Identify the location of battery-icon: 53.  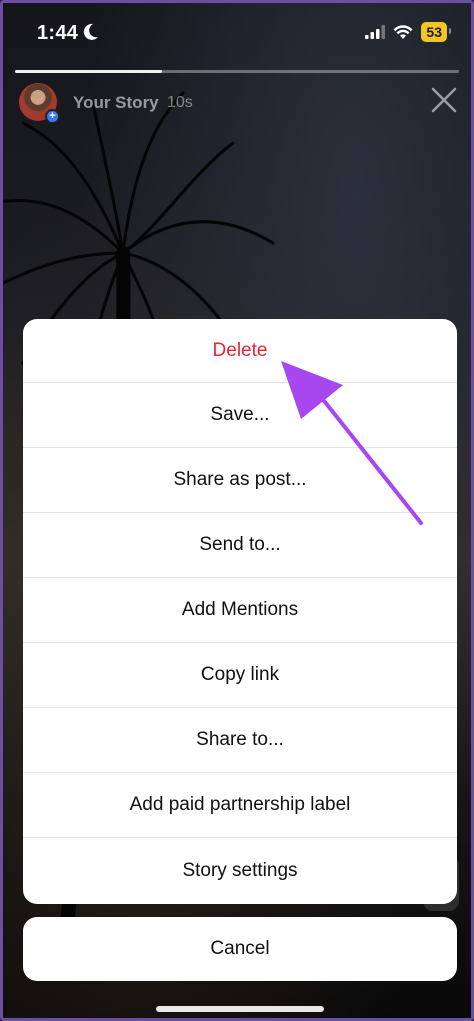
(436, 32).